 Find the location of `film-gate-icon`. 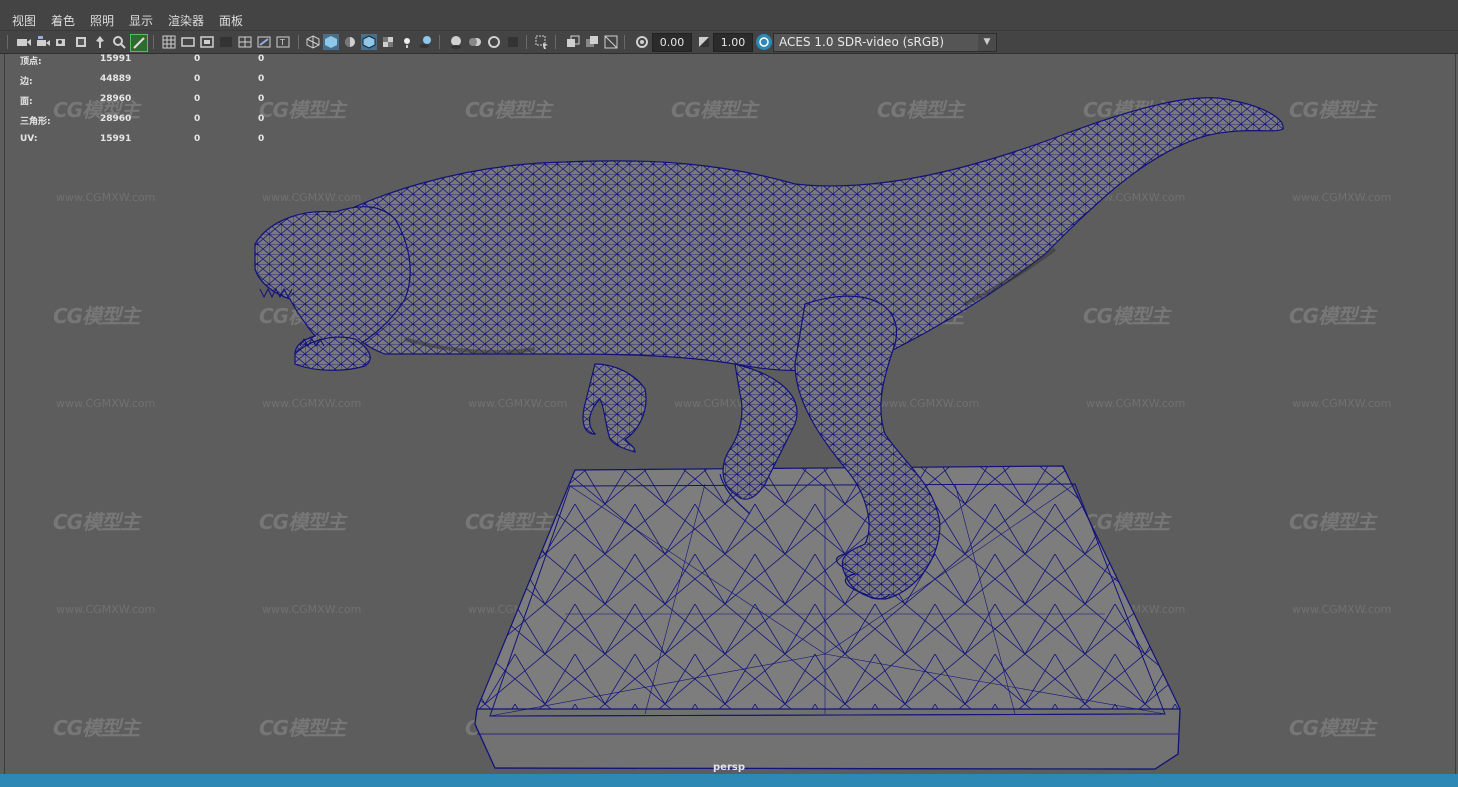

film-gate-icon is located at coordinates (188, 42).